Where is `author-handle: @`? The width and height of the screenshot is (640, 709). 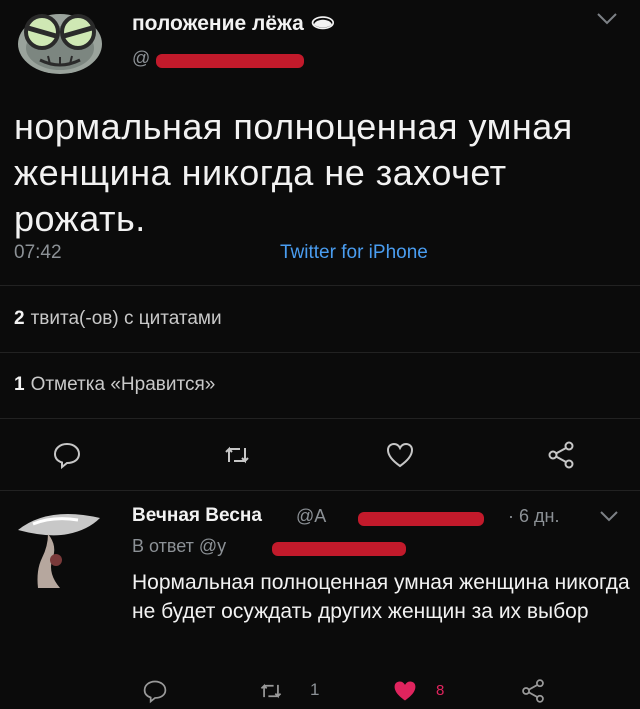
author-handle: @ is located at coordinates (218, 58).